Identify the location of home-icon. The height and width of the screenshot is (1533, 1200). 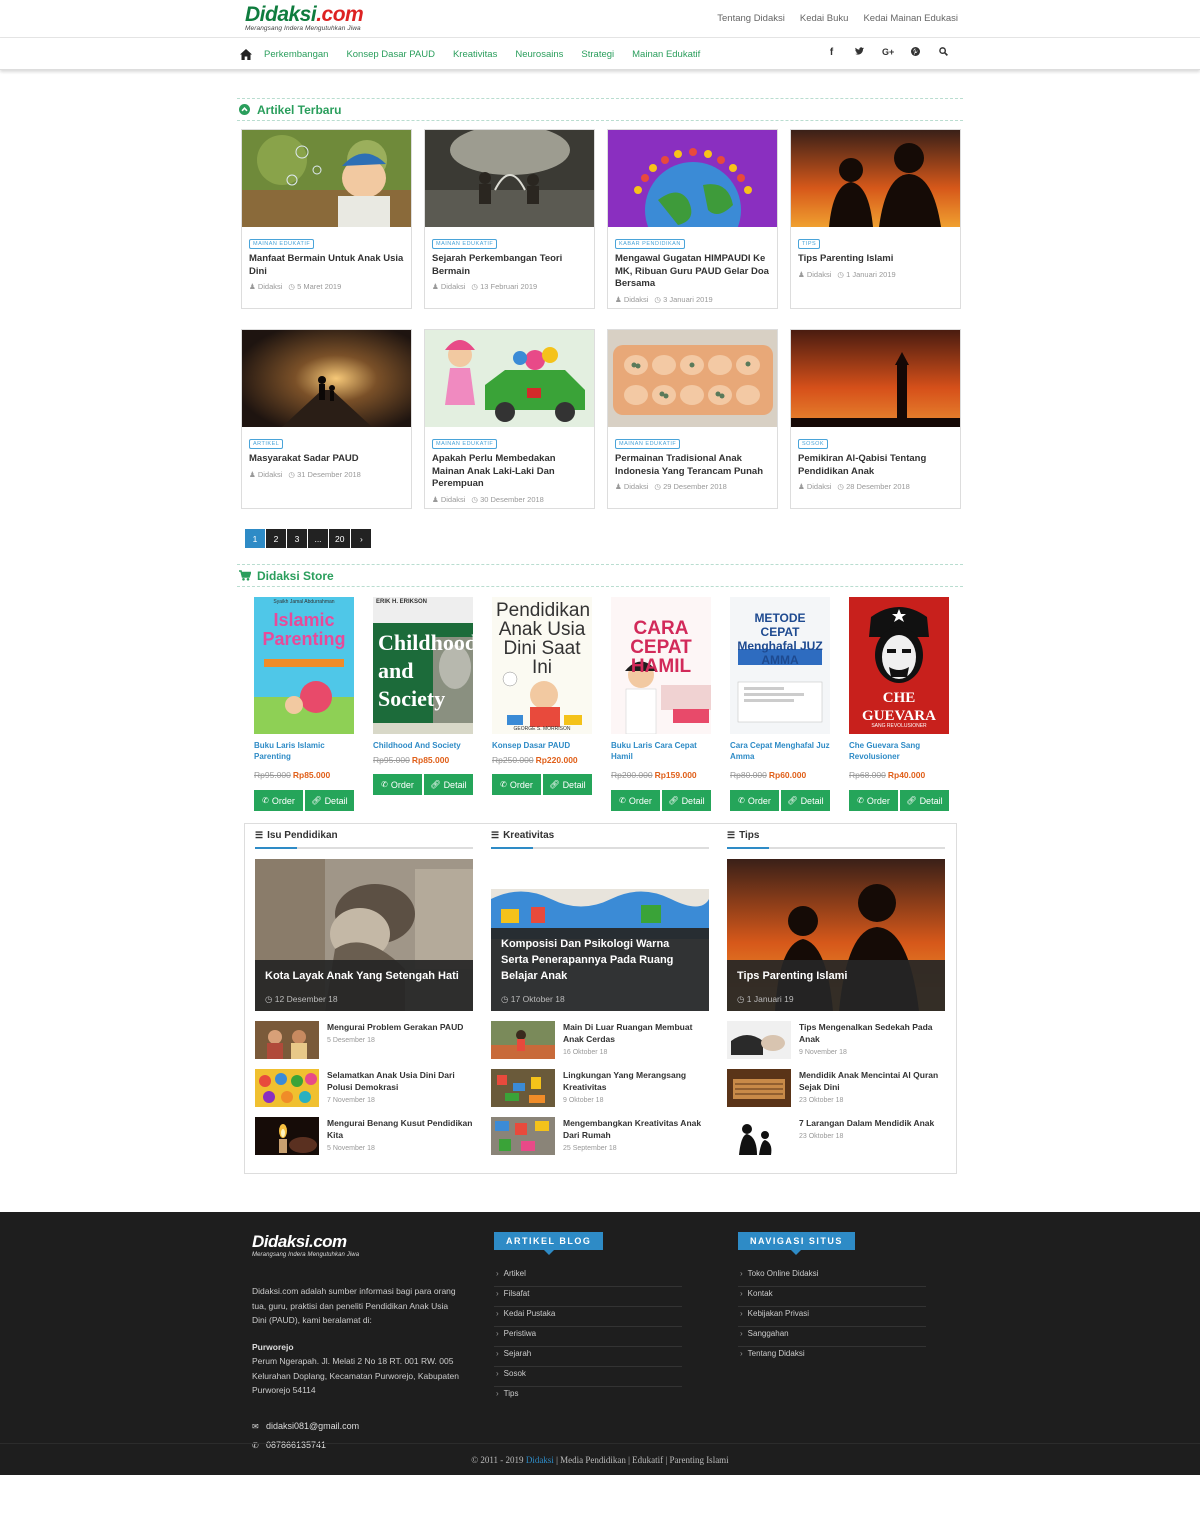
(246, 54).